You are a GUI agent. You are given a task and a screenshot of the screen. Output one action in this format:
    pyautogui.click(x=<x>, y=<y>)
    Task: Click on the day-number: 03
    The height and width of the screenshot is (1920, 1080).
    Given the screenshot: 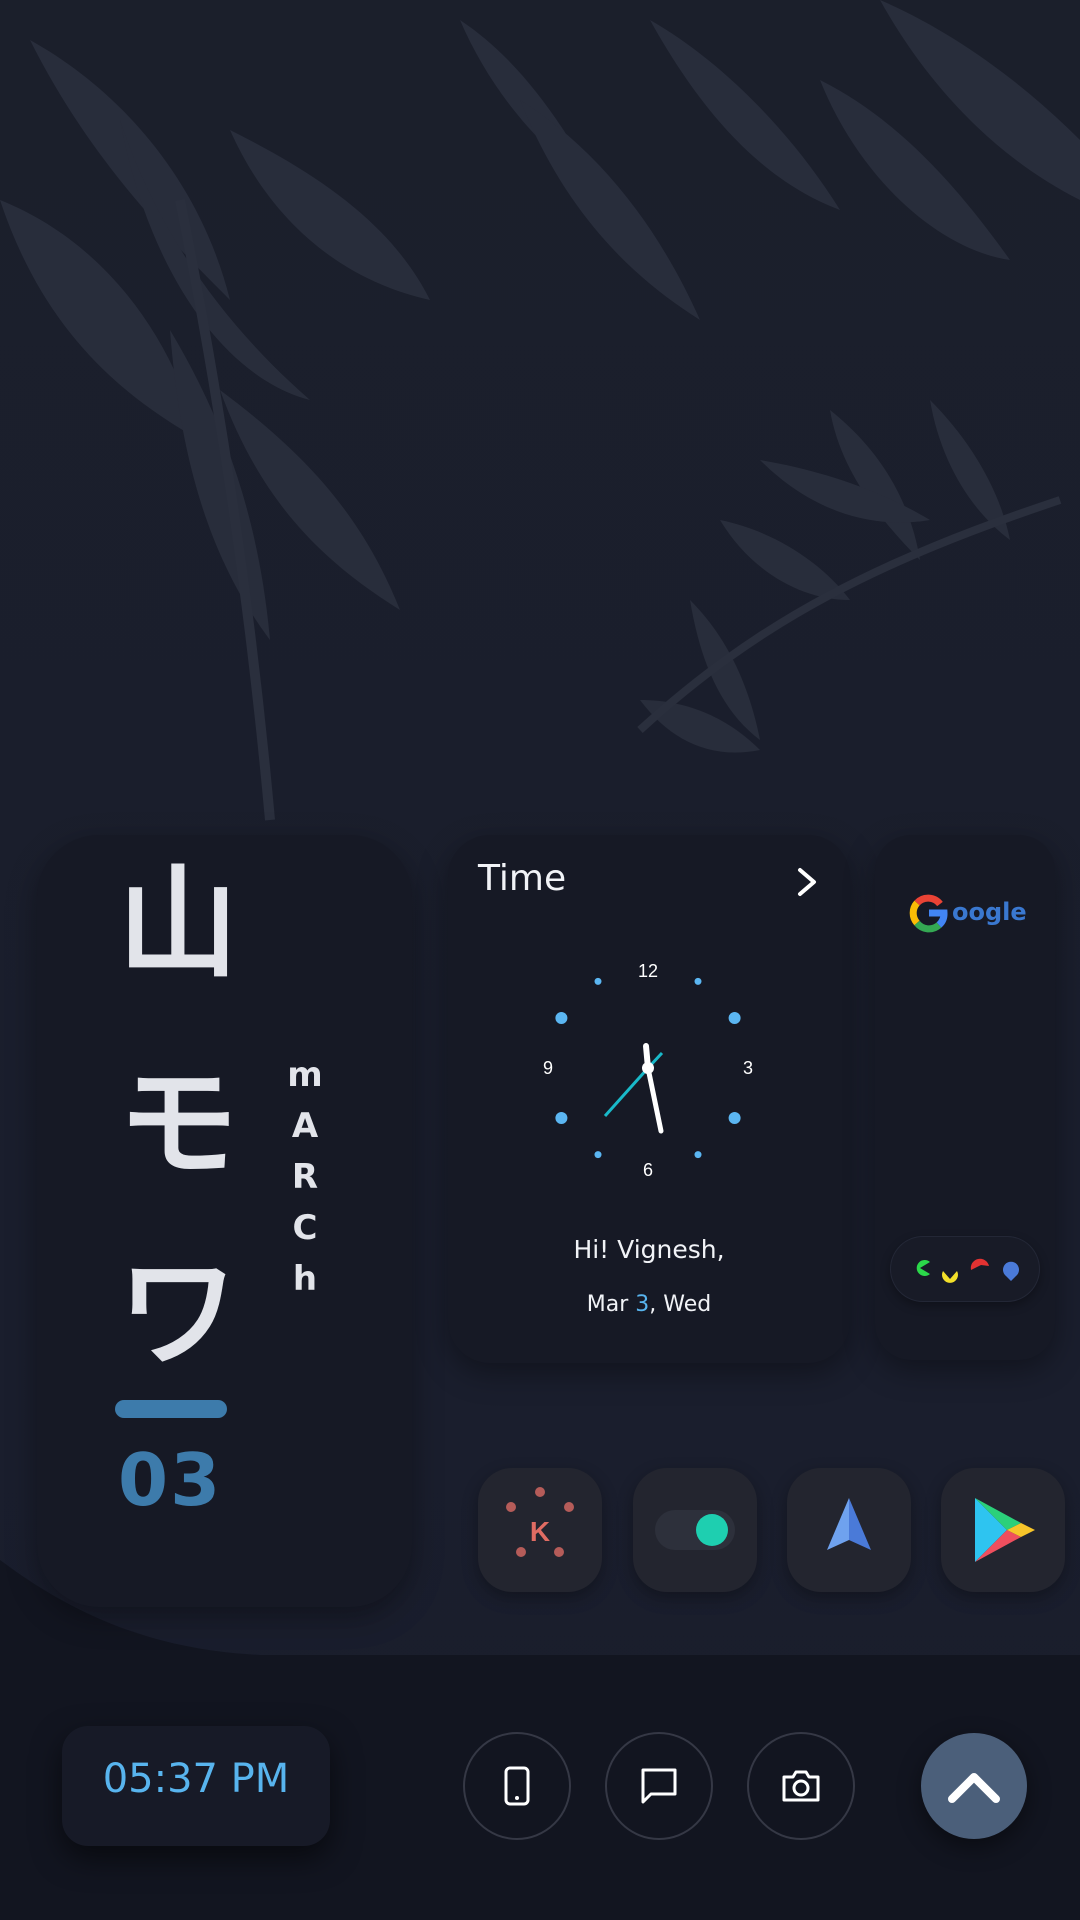 What is the action you would take?
    pyautogui.click(x=170, y=1480)
    